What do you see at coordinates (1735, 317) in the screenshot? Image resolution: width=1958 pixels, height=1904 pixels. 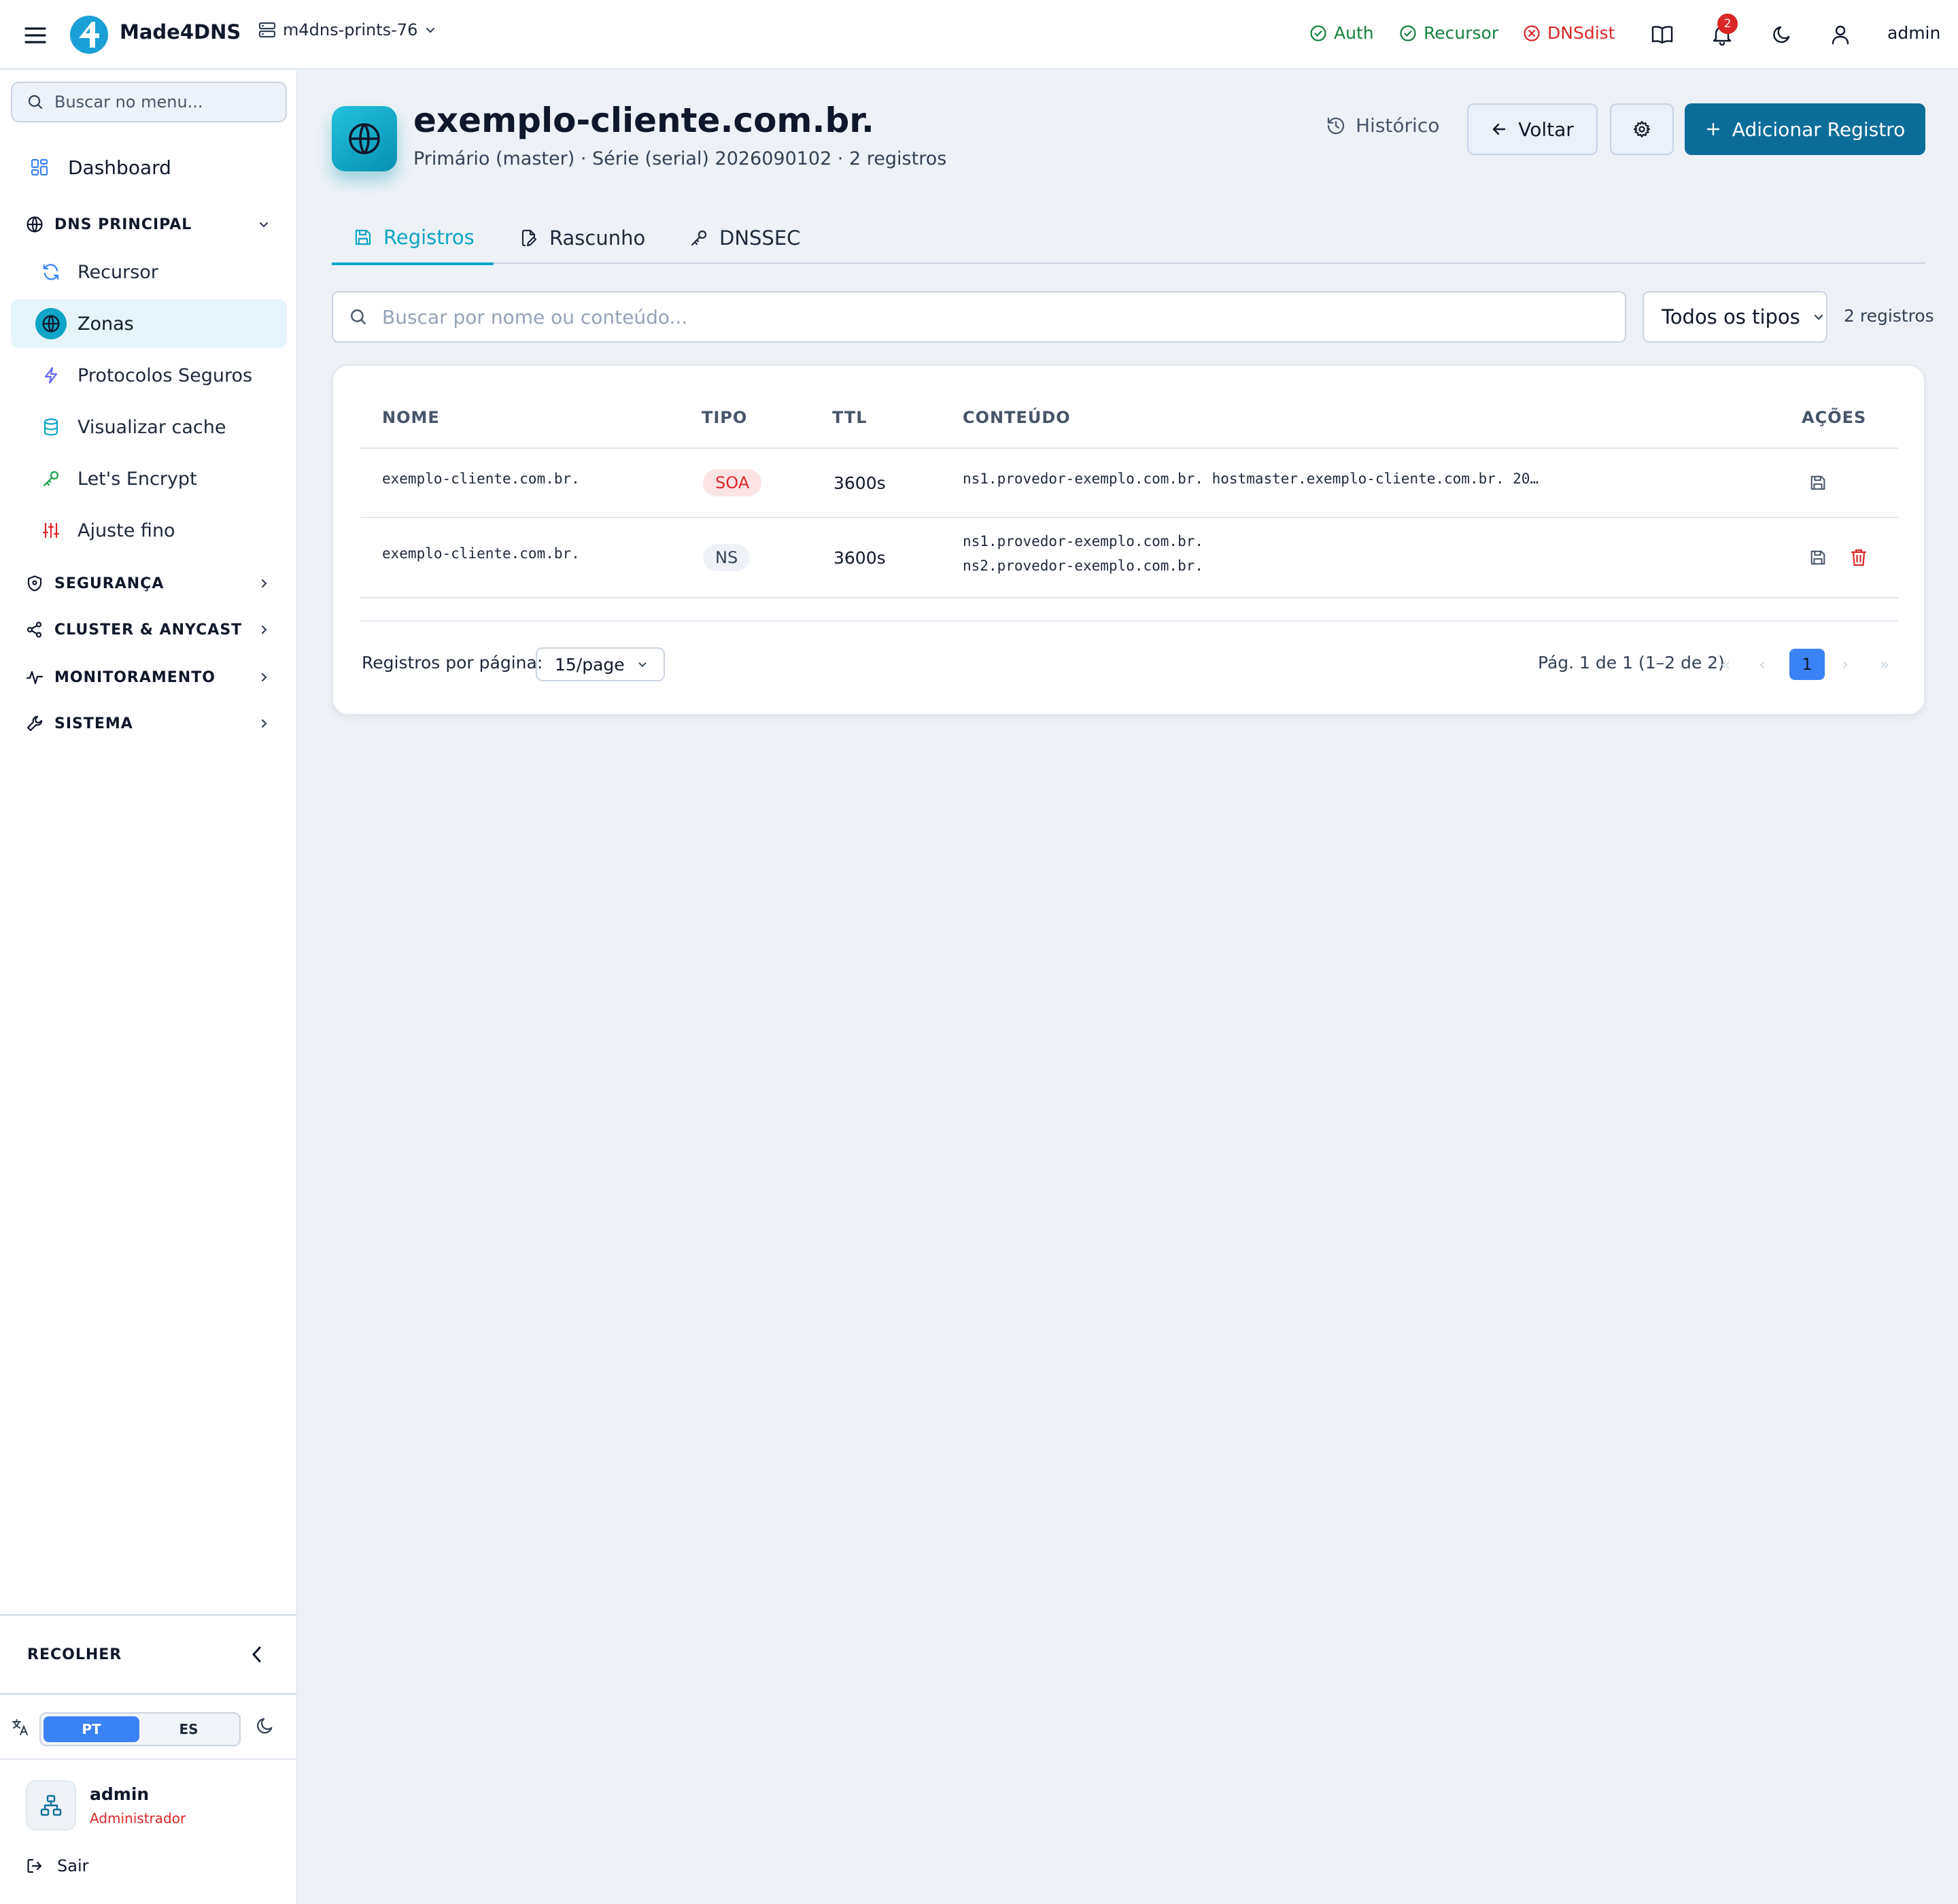 I see `record-type-filter: Todos os tipos` at bounding box center [1735, 317].